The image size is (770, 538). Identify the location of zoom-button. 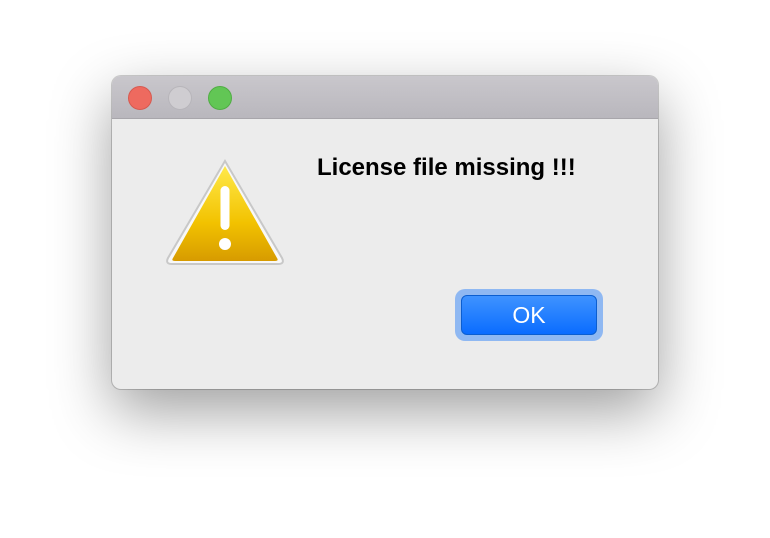
(220, 98).